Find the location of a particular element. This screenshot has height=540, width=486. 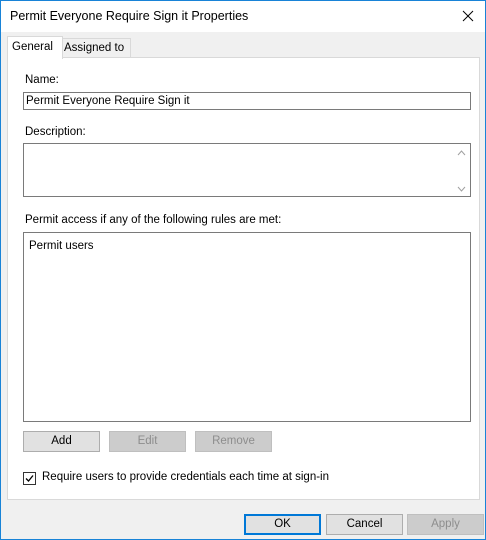

description-scrollbar is located at coordinates (461, 170).